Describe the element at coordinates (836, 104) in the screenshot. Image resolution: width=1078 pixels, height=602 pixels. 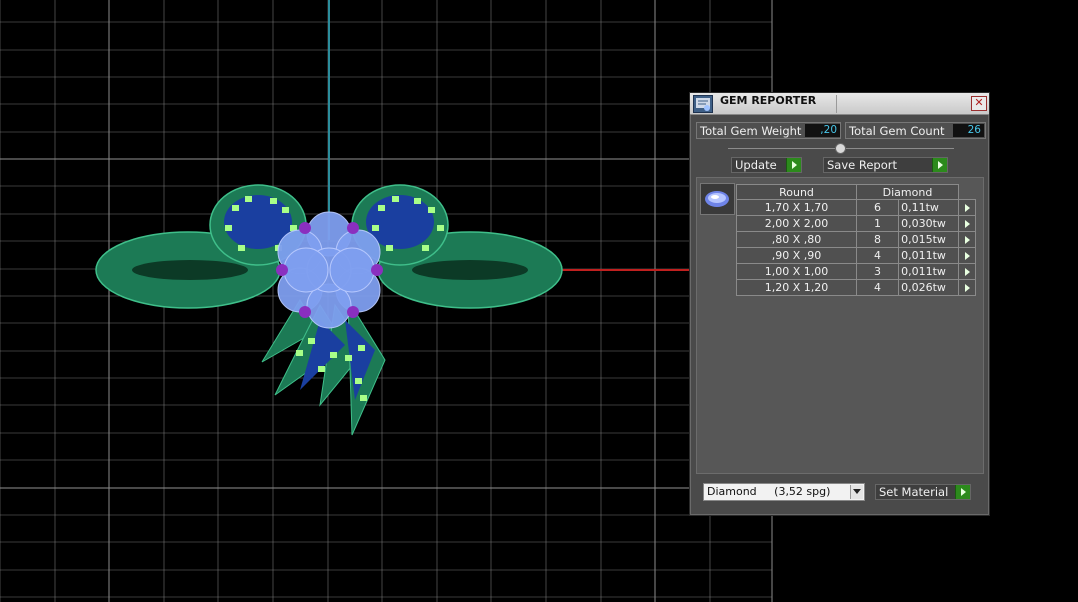
I see `title-separator` at that location.